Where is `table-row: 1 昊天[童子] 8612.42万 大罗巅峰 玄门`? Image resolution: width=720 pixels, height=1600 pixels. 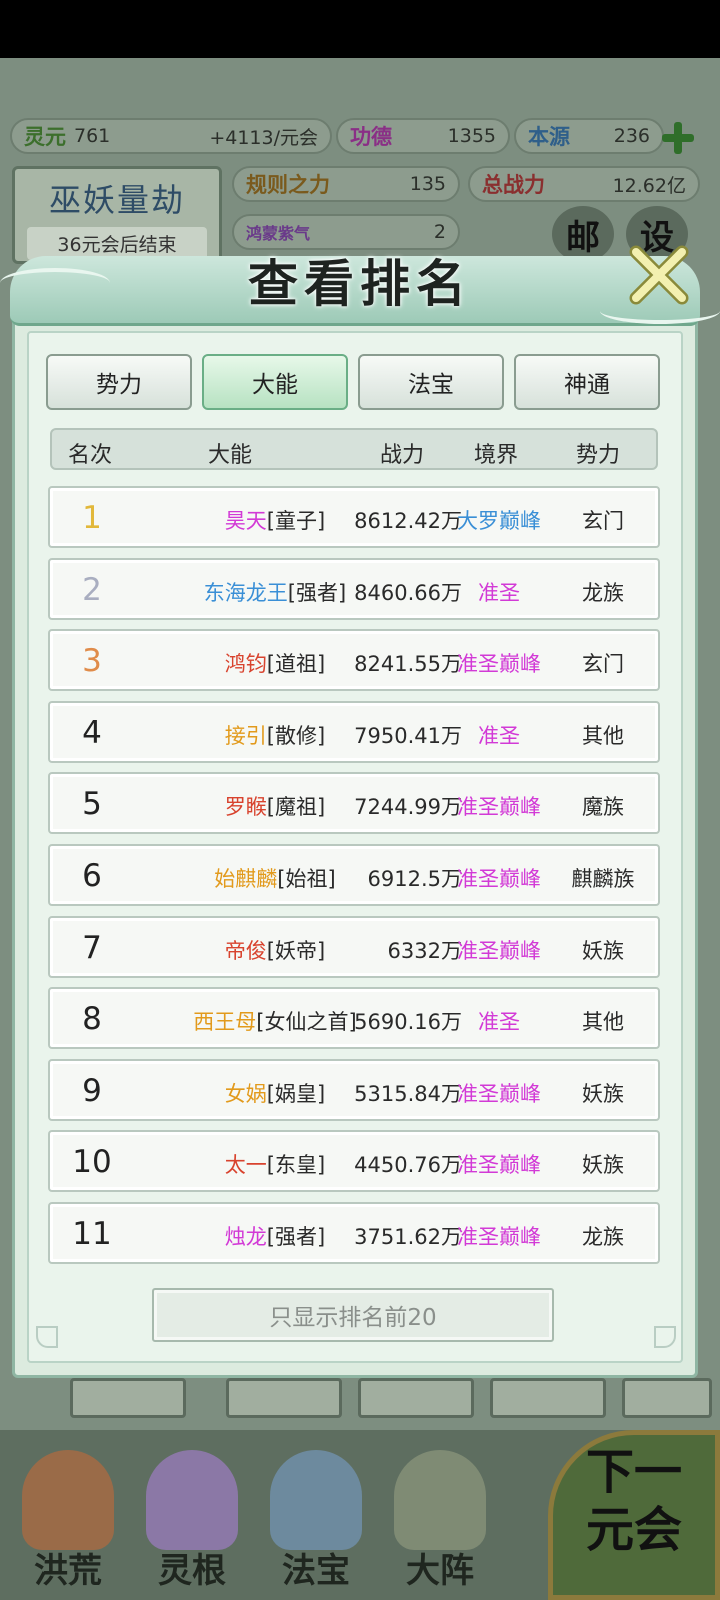 table-row: 1 昊天[童子] 8612.42万 大罗巅峰 玄门 is located at coordinates (354, 517).